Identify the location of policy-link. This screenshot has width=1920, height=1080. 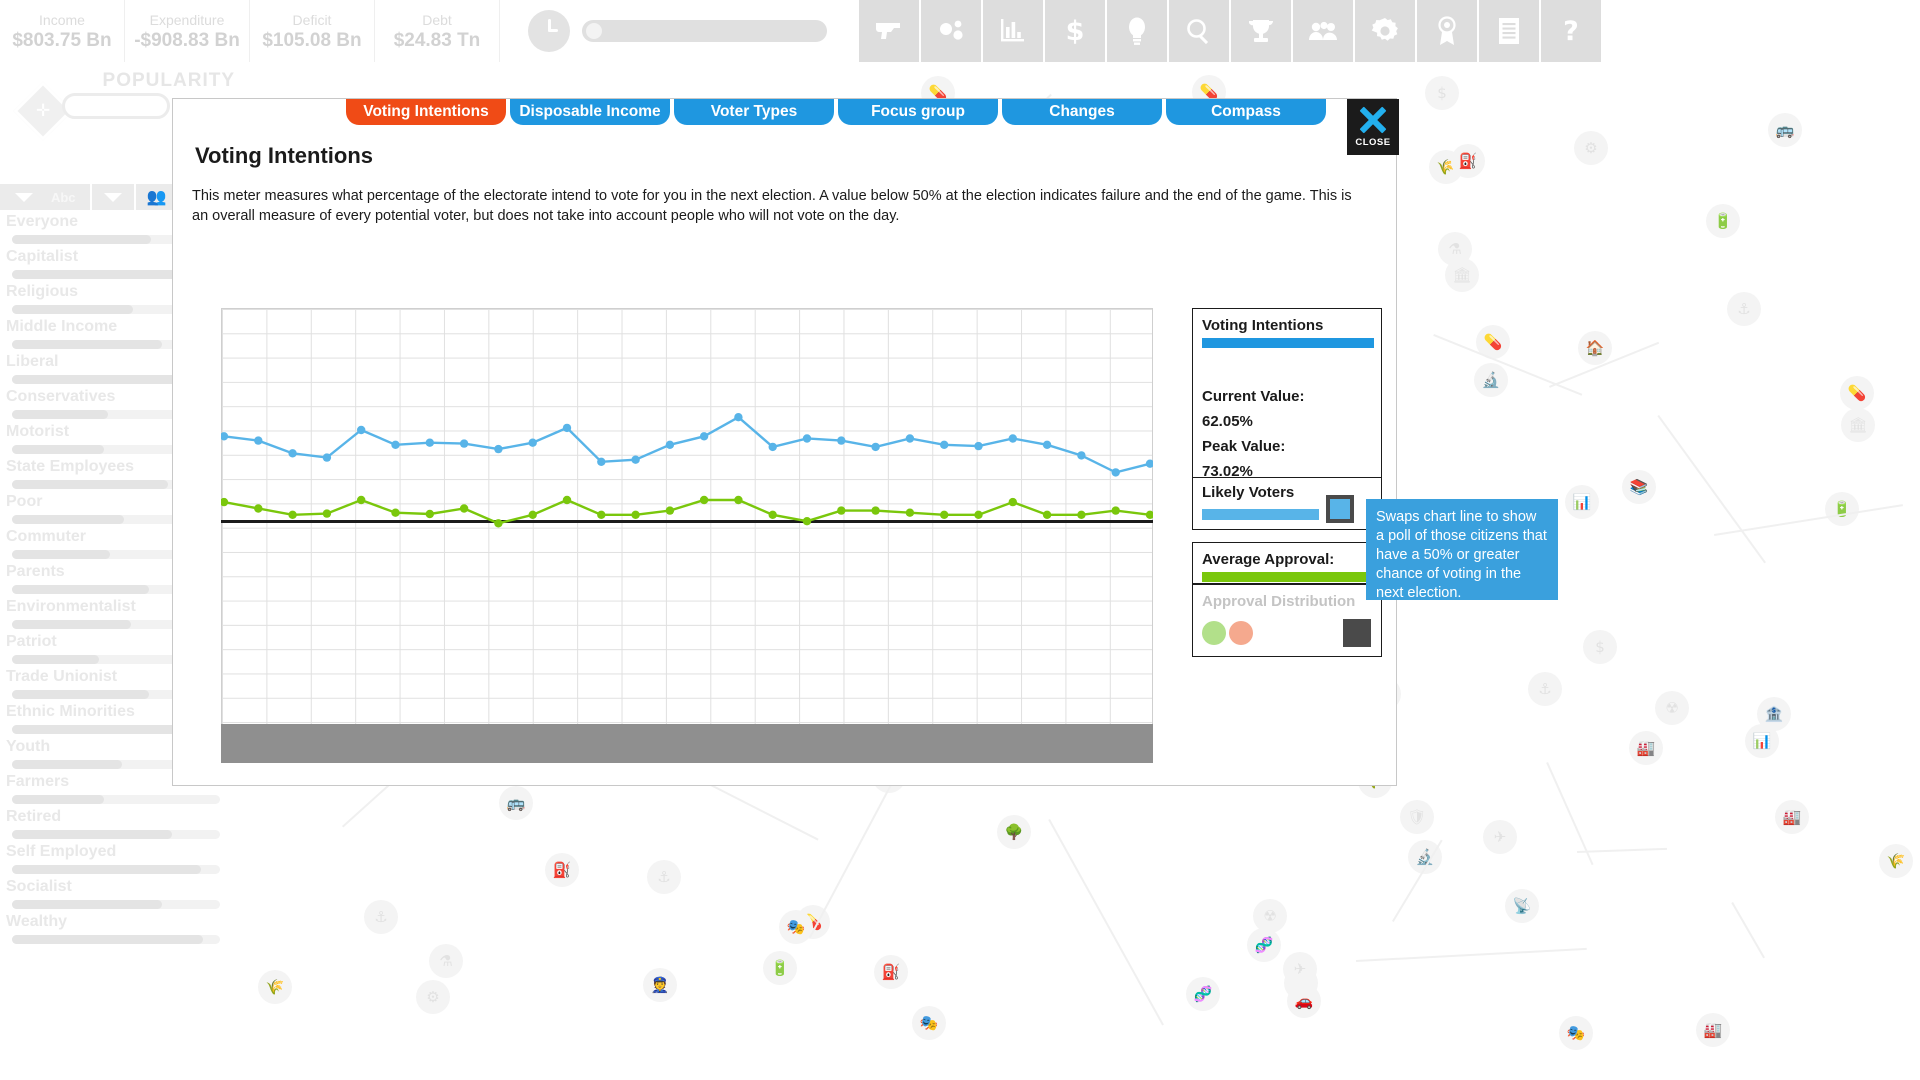
(1748, 930).